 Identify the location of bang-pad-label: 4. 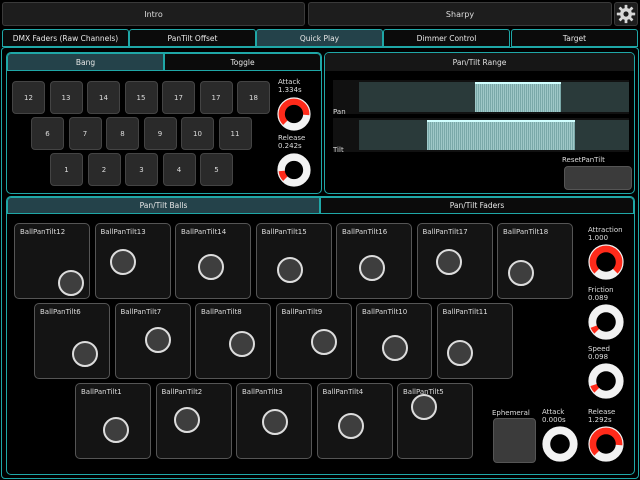
(179, 169).